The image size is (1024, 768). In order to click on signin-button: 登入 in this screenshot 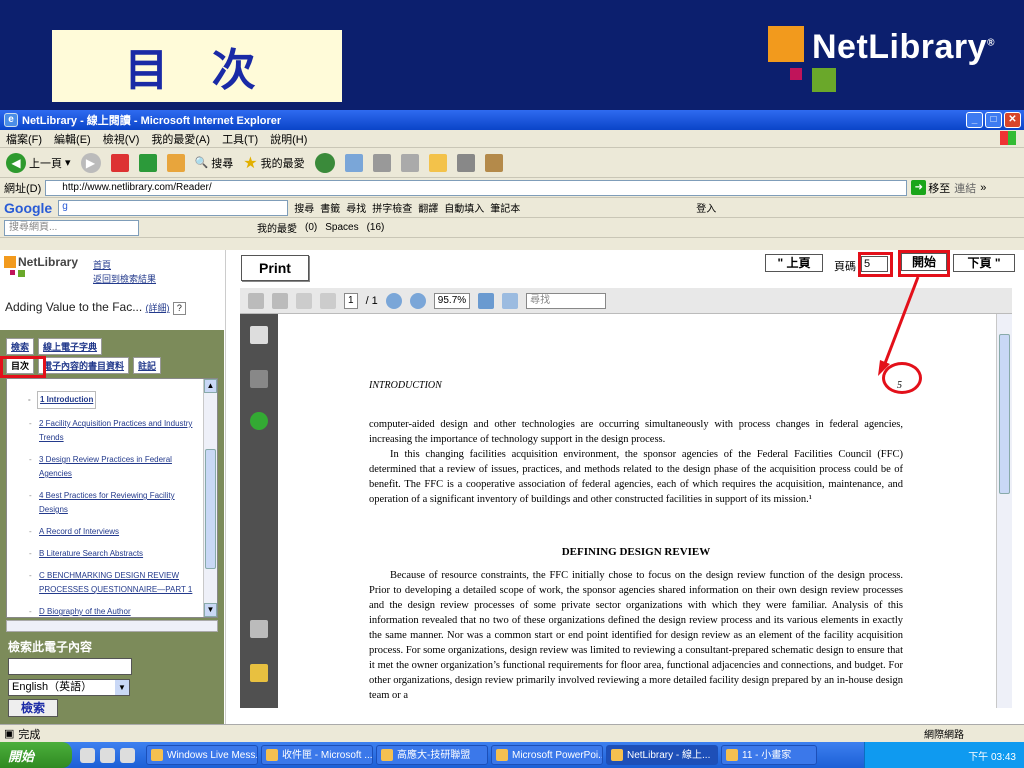, I will do `click(706, 207)`.